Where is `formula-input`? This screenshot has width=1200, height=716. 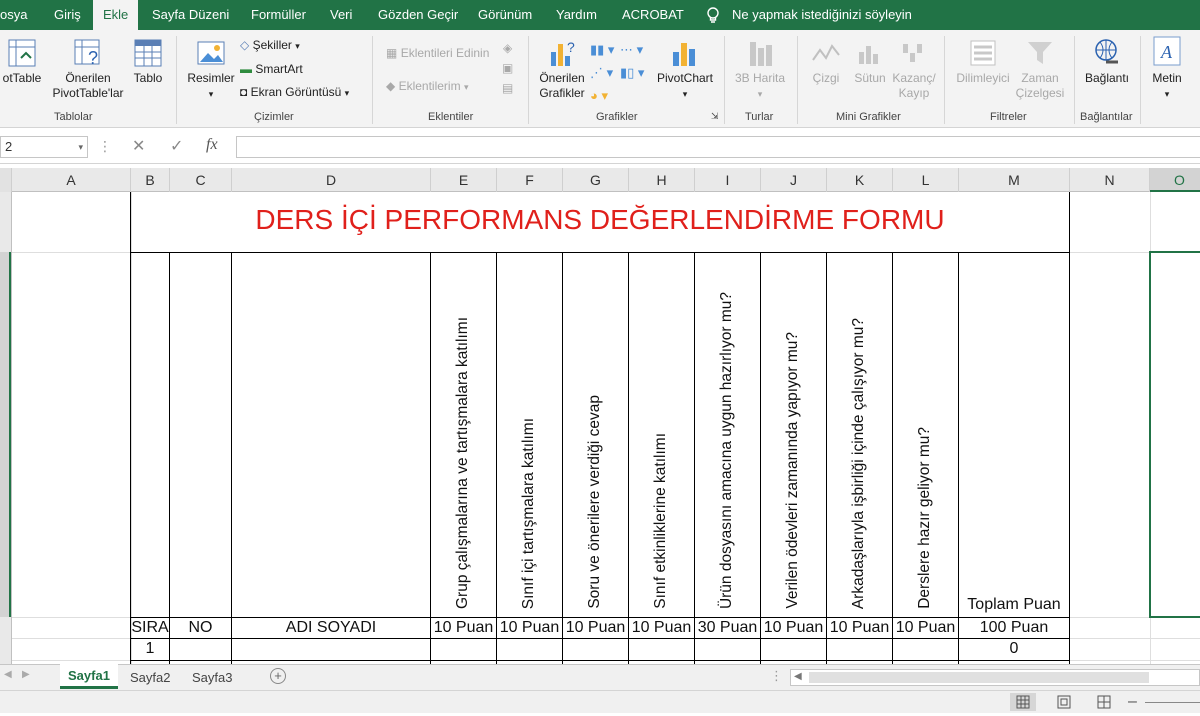 formula-input is located at coordinates (718, 147).